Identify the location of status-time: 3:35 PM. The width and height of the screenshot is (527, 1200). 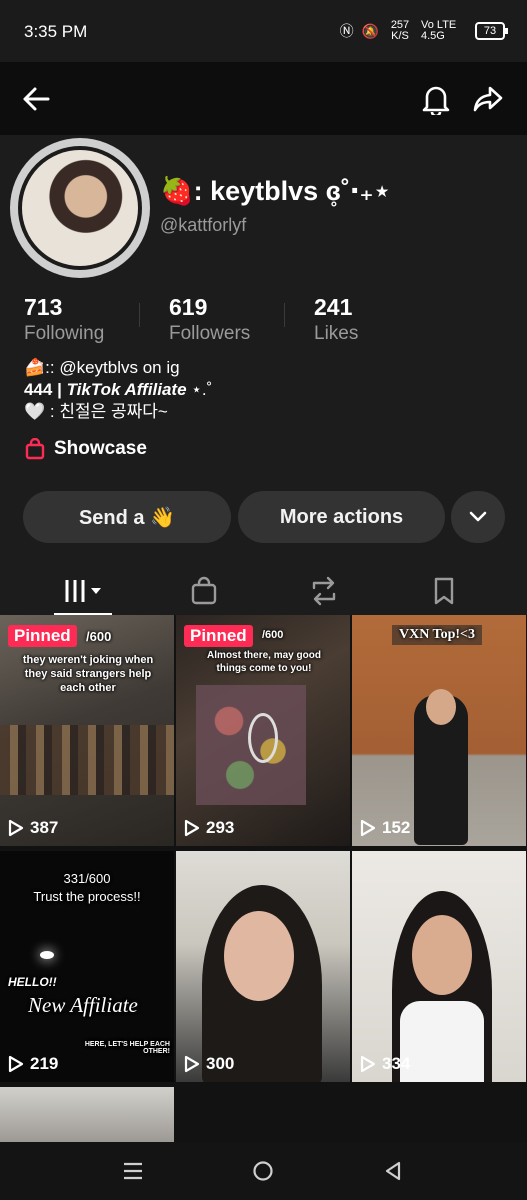
(56, 31).